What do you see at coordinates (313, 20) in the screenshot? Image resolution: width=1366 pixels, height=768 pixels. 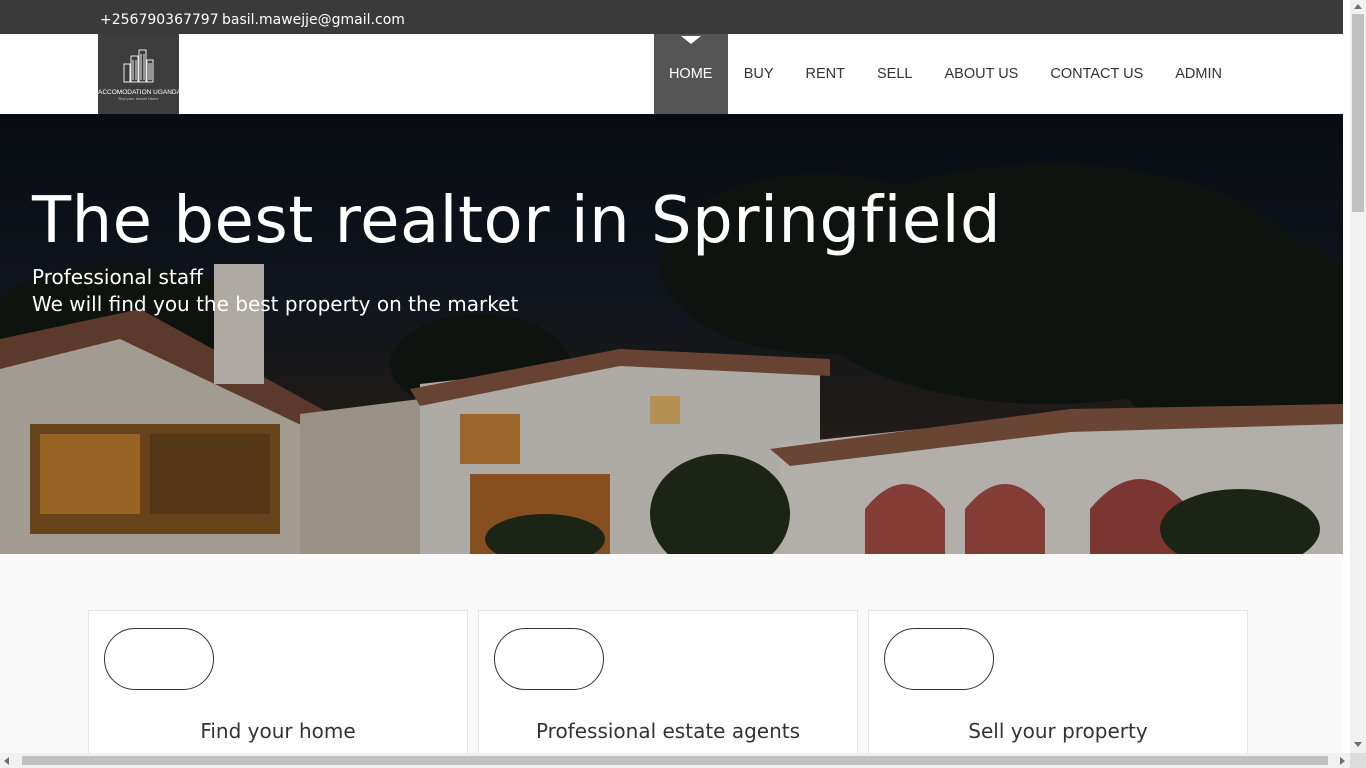 I see `email-address: basil.mawejje@gmail.com` at bounding box center [313, 20].